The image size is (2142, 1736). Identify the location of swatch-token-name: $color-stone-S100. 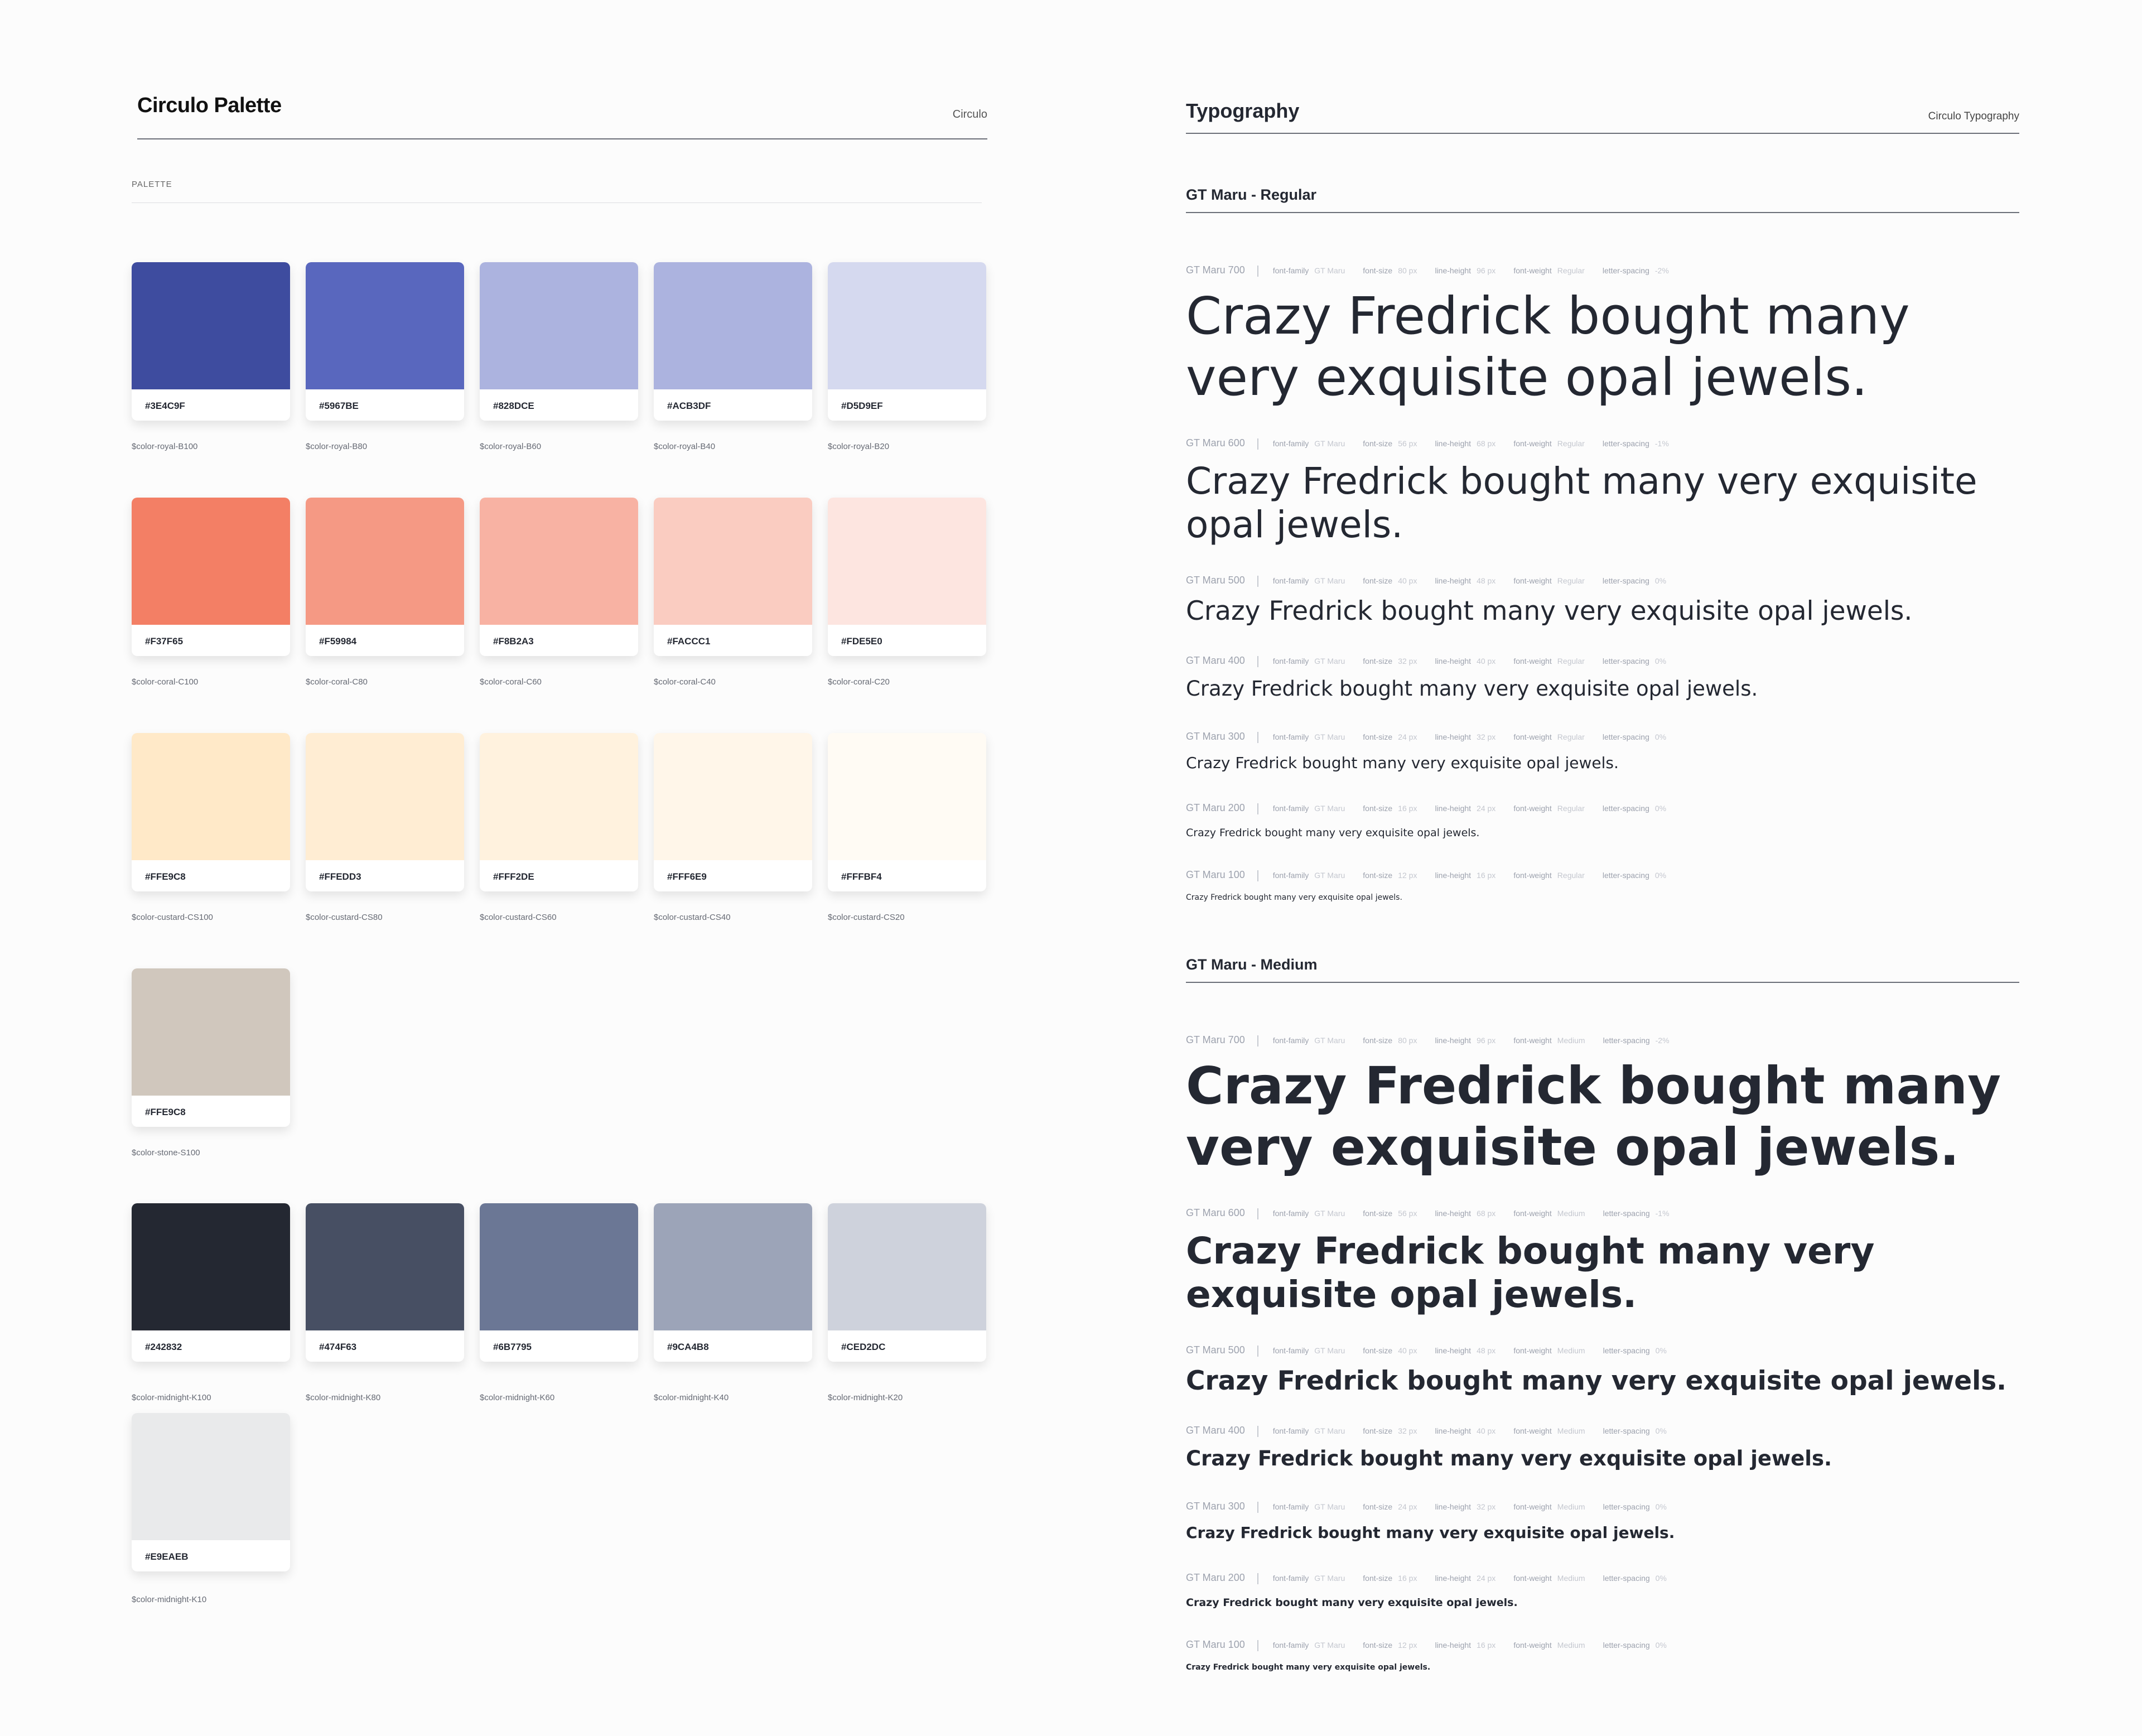
(166, 1153).